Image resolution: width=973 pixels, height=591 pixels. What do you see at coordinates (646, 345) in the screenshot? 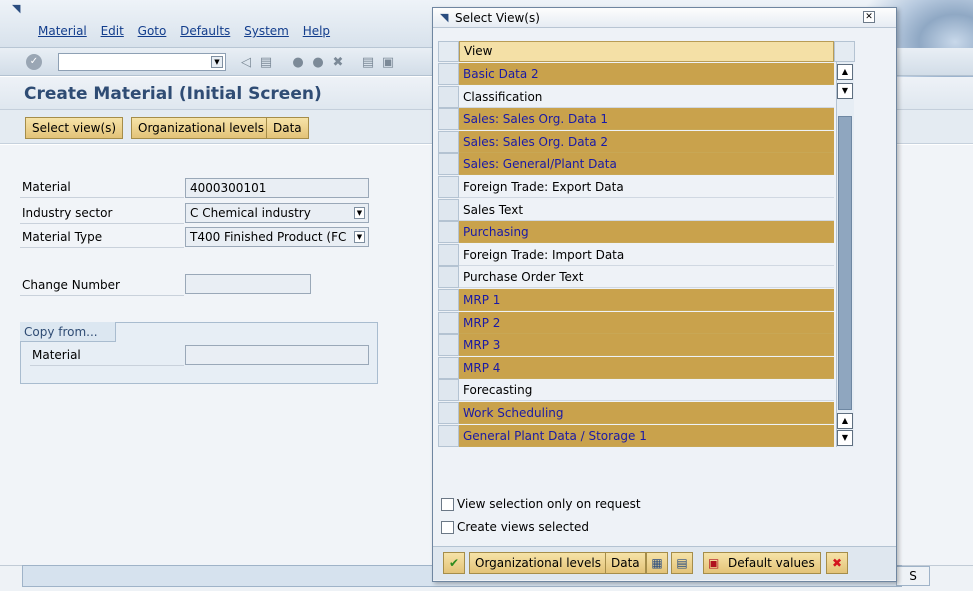
I see `view-label: MRP 3` at bounding box center [646, 345].